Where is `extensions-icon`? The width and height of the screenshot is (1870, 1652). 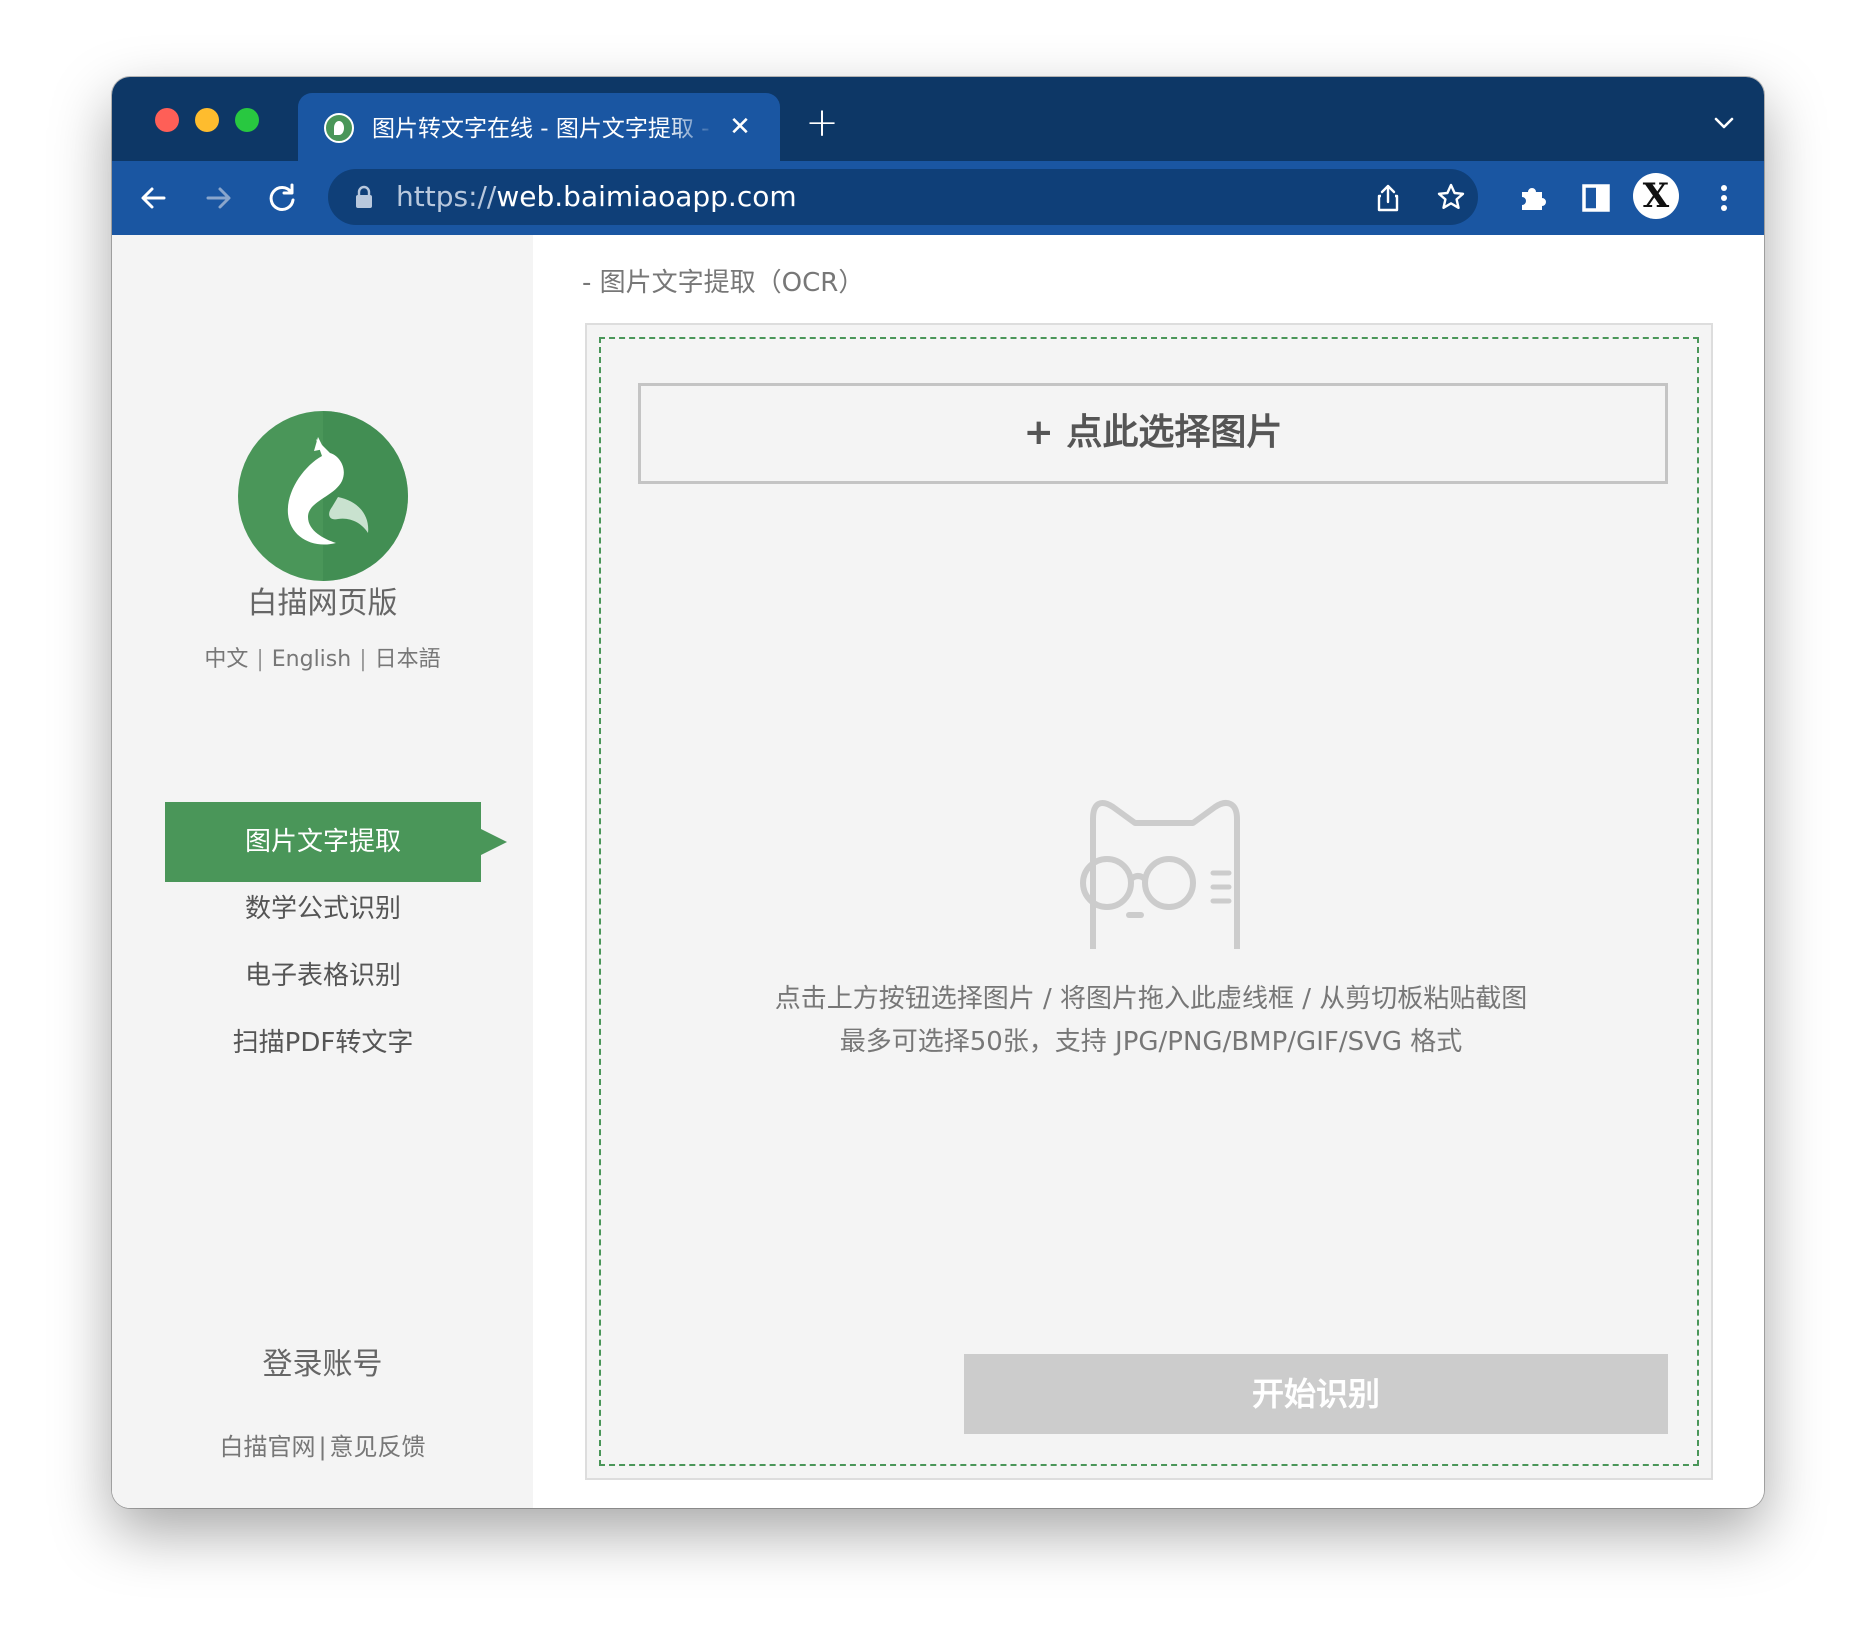
extensions-icon is located at coordinates (1532, 198).